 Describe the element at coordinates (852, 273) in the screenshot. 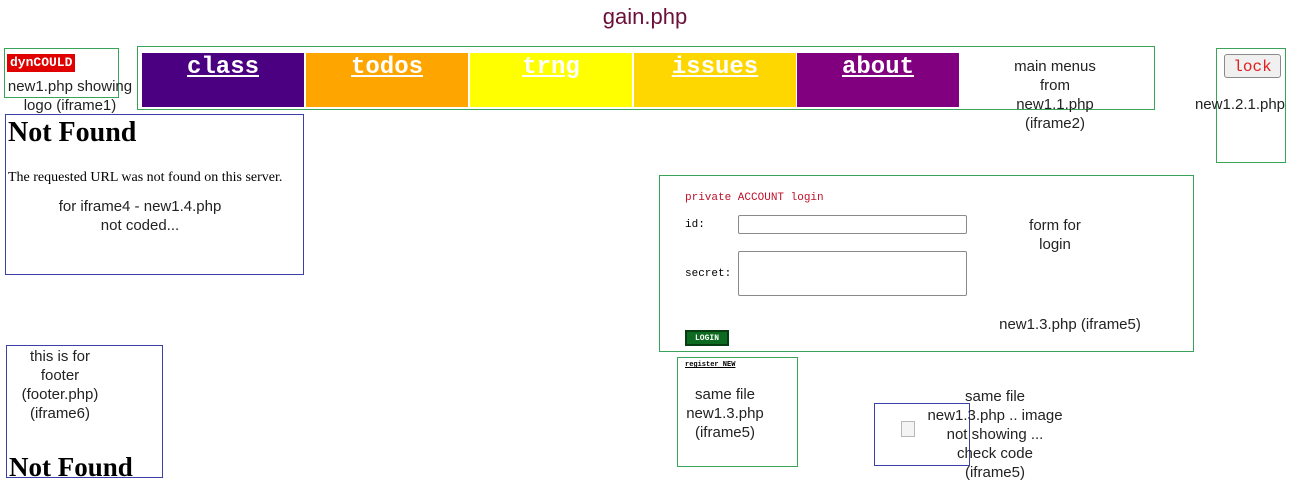

I see `secret-input` at that location.